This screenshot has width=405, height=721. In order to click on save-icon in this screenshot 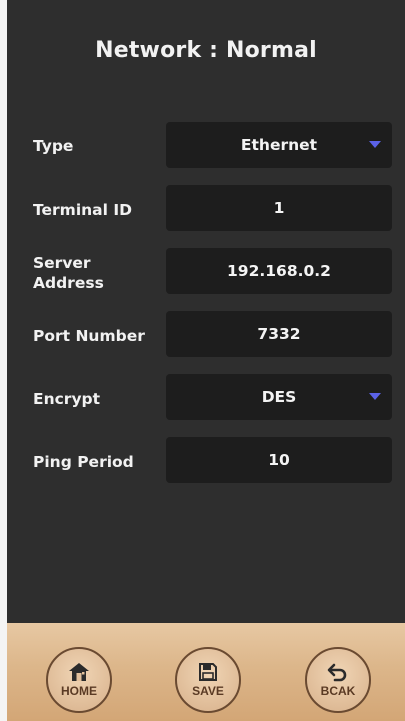, I will do `click(208, 672)`.